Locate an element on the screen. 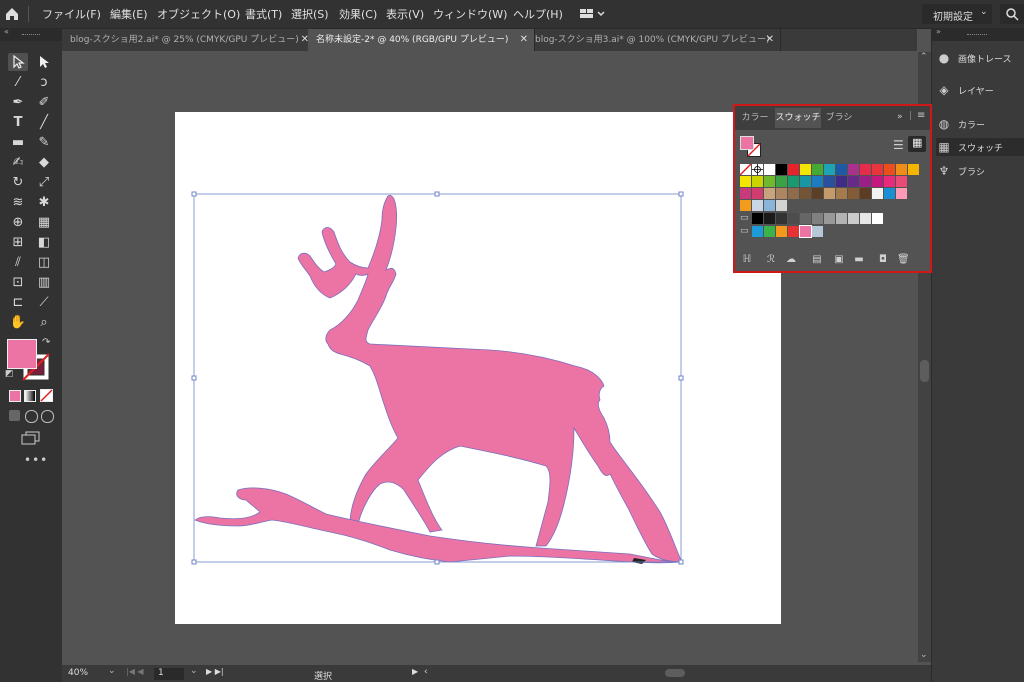 This screenshot has height=682, width=1024. gradient-tool-icon: ◧ is located at coordinates (44, 243).